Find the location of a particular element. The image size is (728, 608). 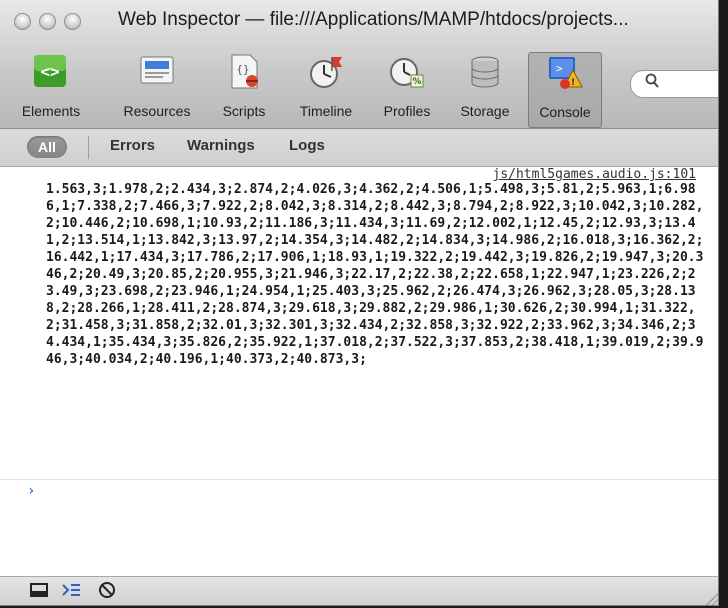

filter-all: All is located at coordinates (47, 147).